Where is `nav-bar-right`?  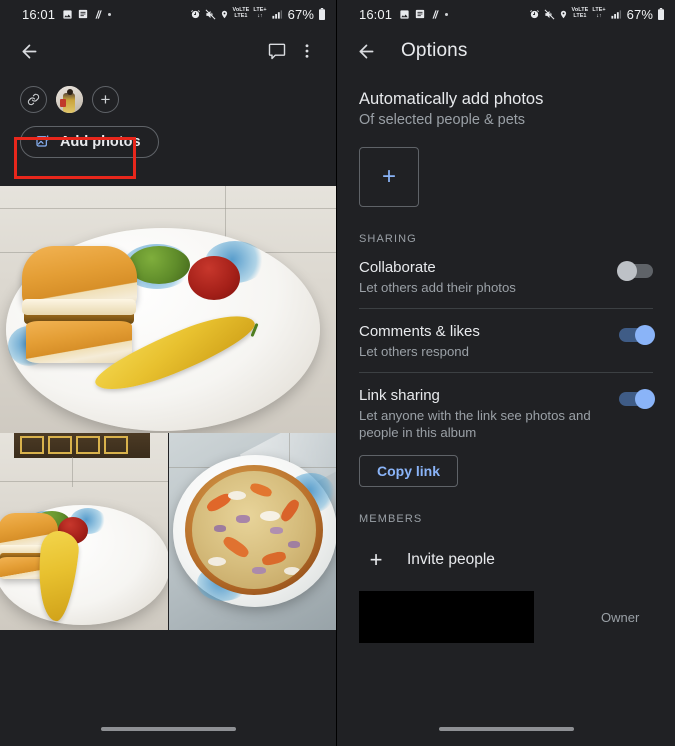 nav-bar-right is located at coordinates (506, 729).